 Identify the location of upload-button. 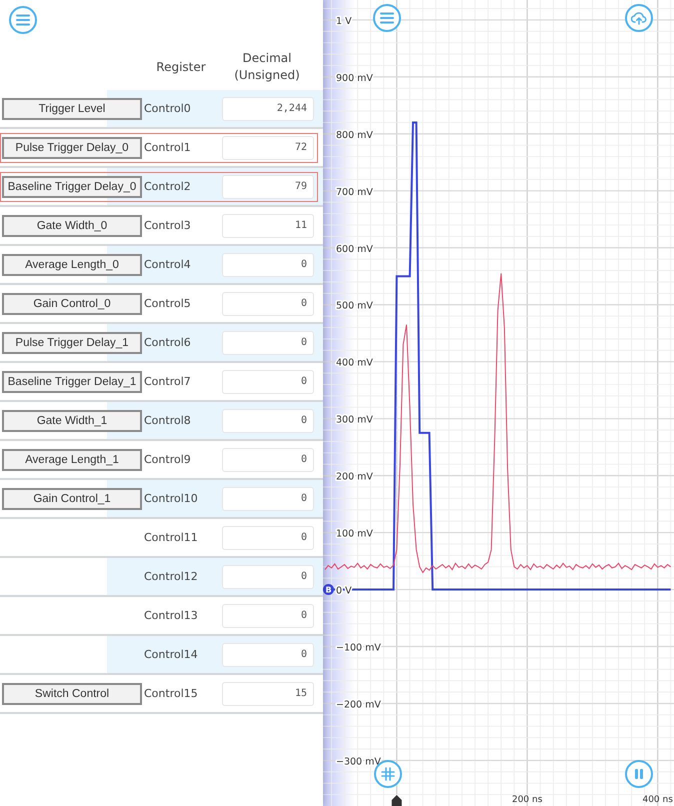
(639, 18).